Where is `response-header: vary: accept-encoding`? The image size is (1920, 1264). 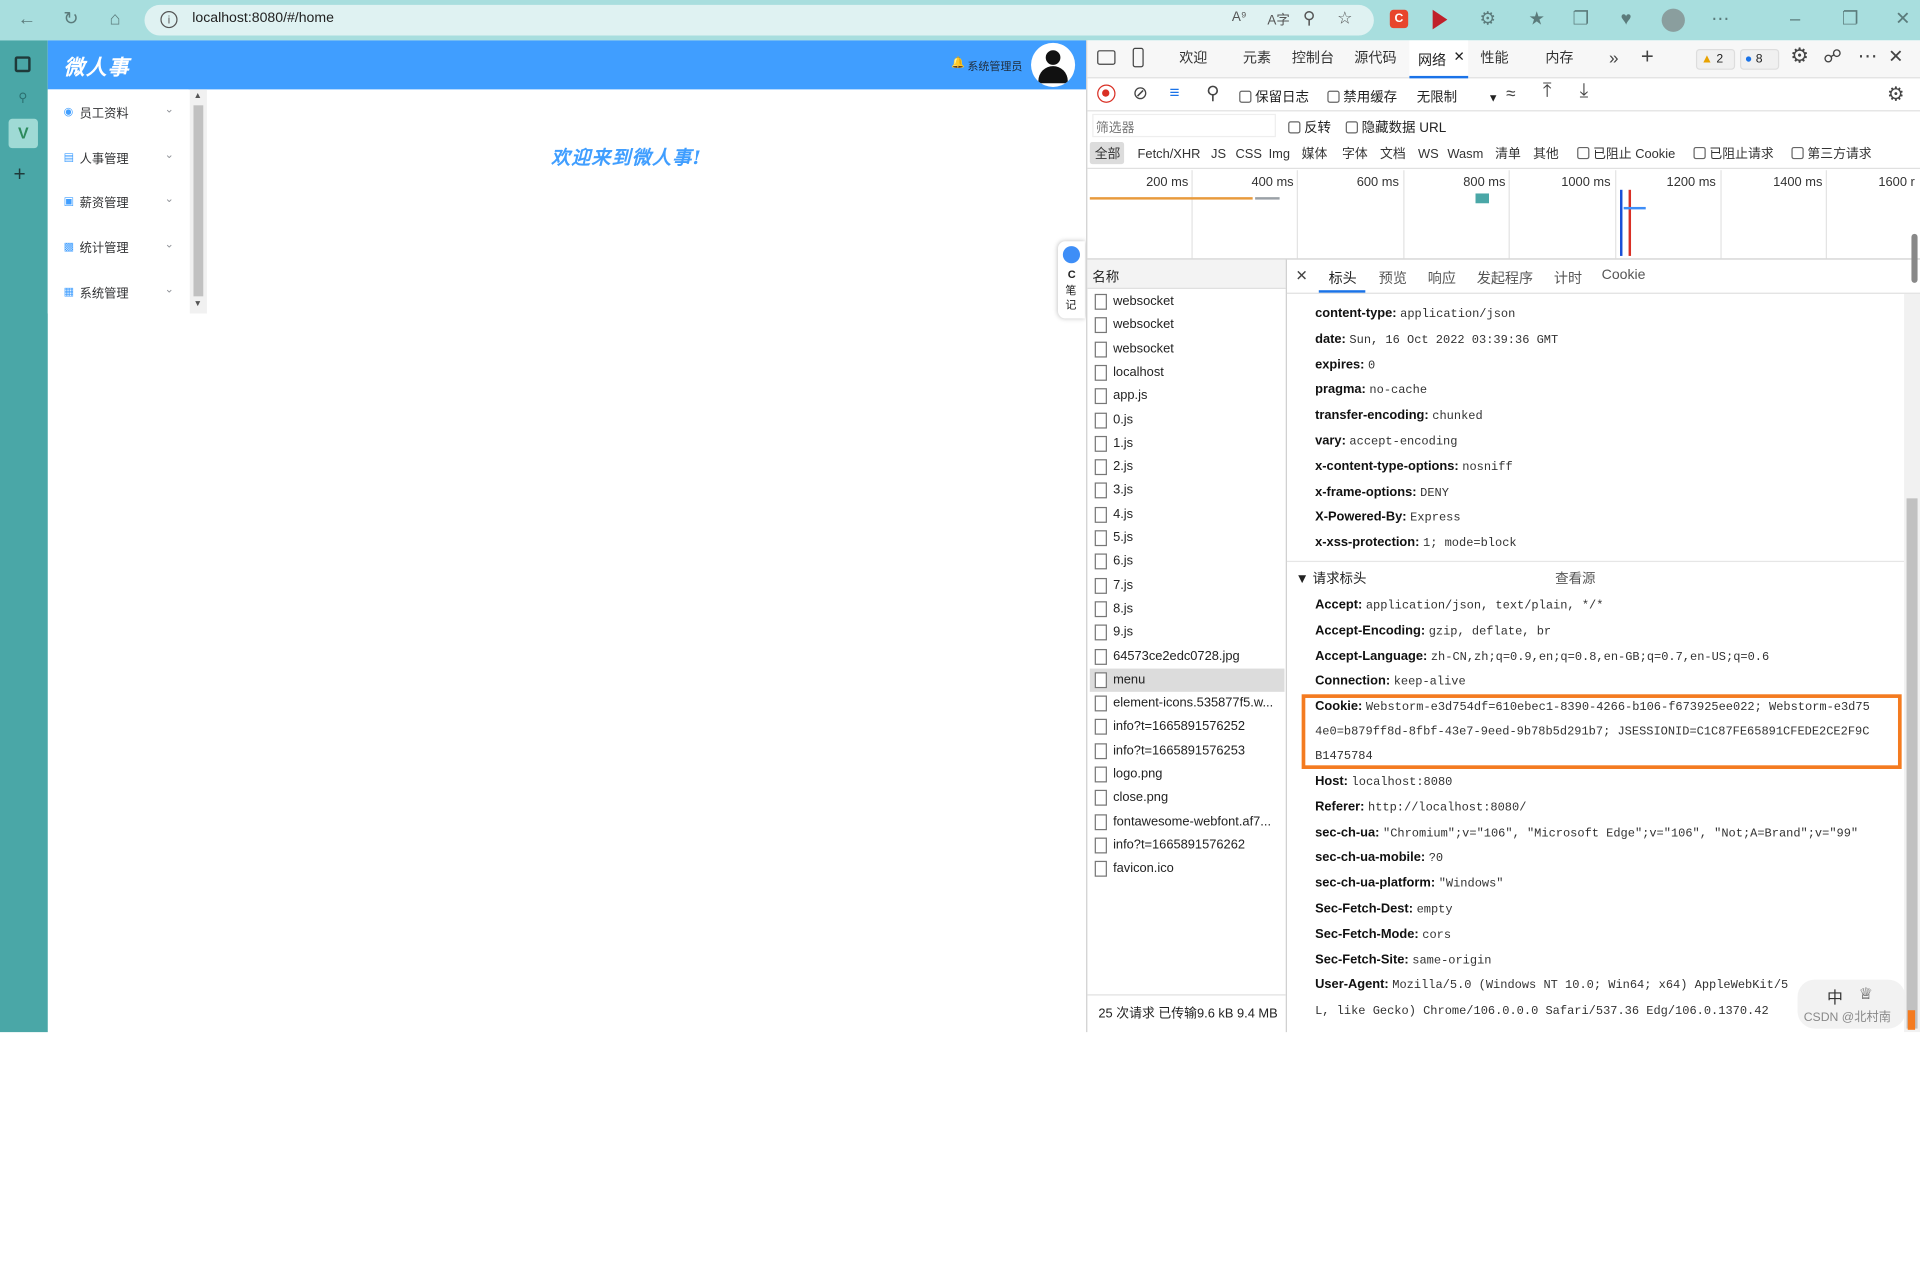 response-header: vary: accept-encoding is located at coordinates (1386, 441).